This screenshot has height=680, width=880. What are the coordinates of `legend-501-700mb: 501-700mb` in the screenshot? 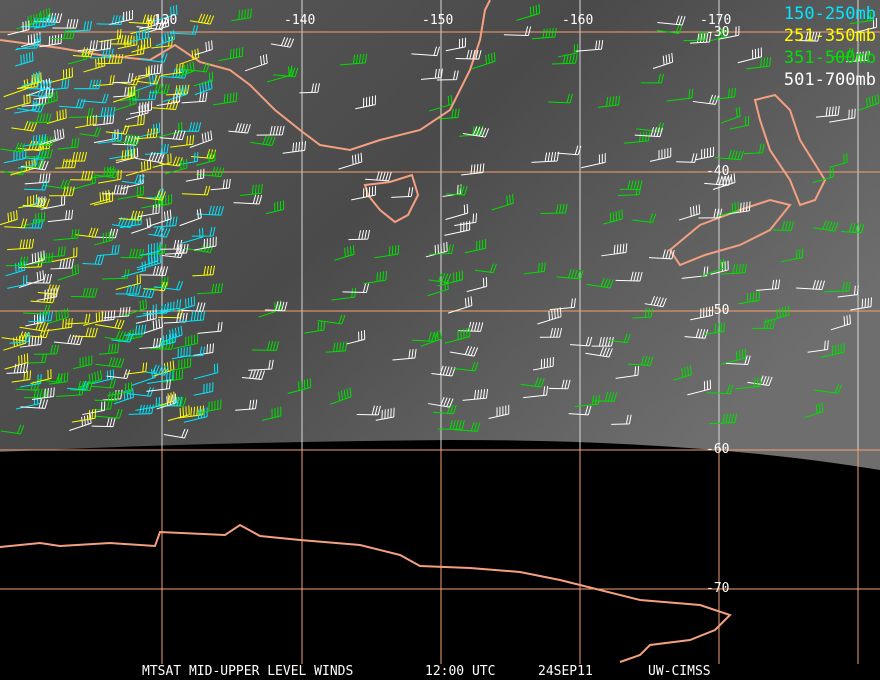 It's located at (829, 80).